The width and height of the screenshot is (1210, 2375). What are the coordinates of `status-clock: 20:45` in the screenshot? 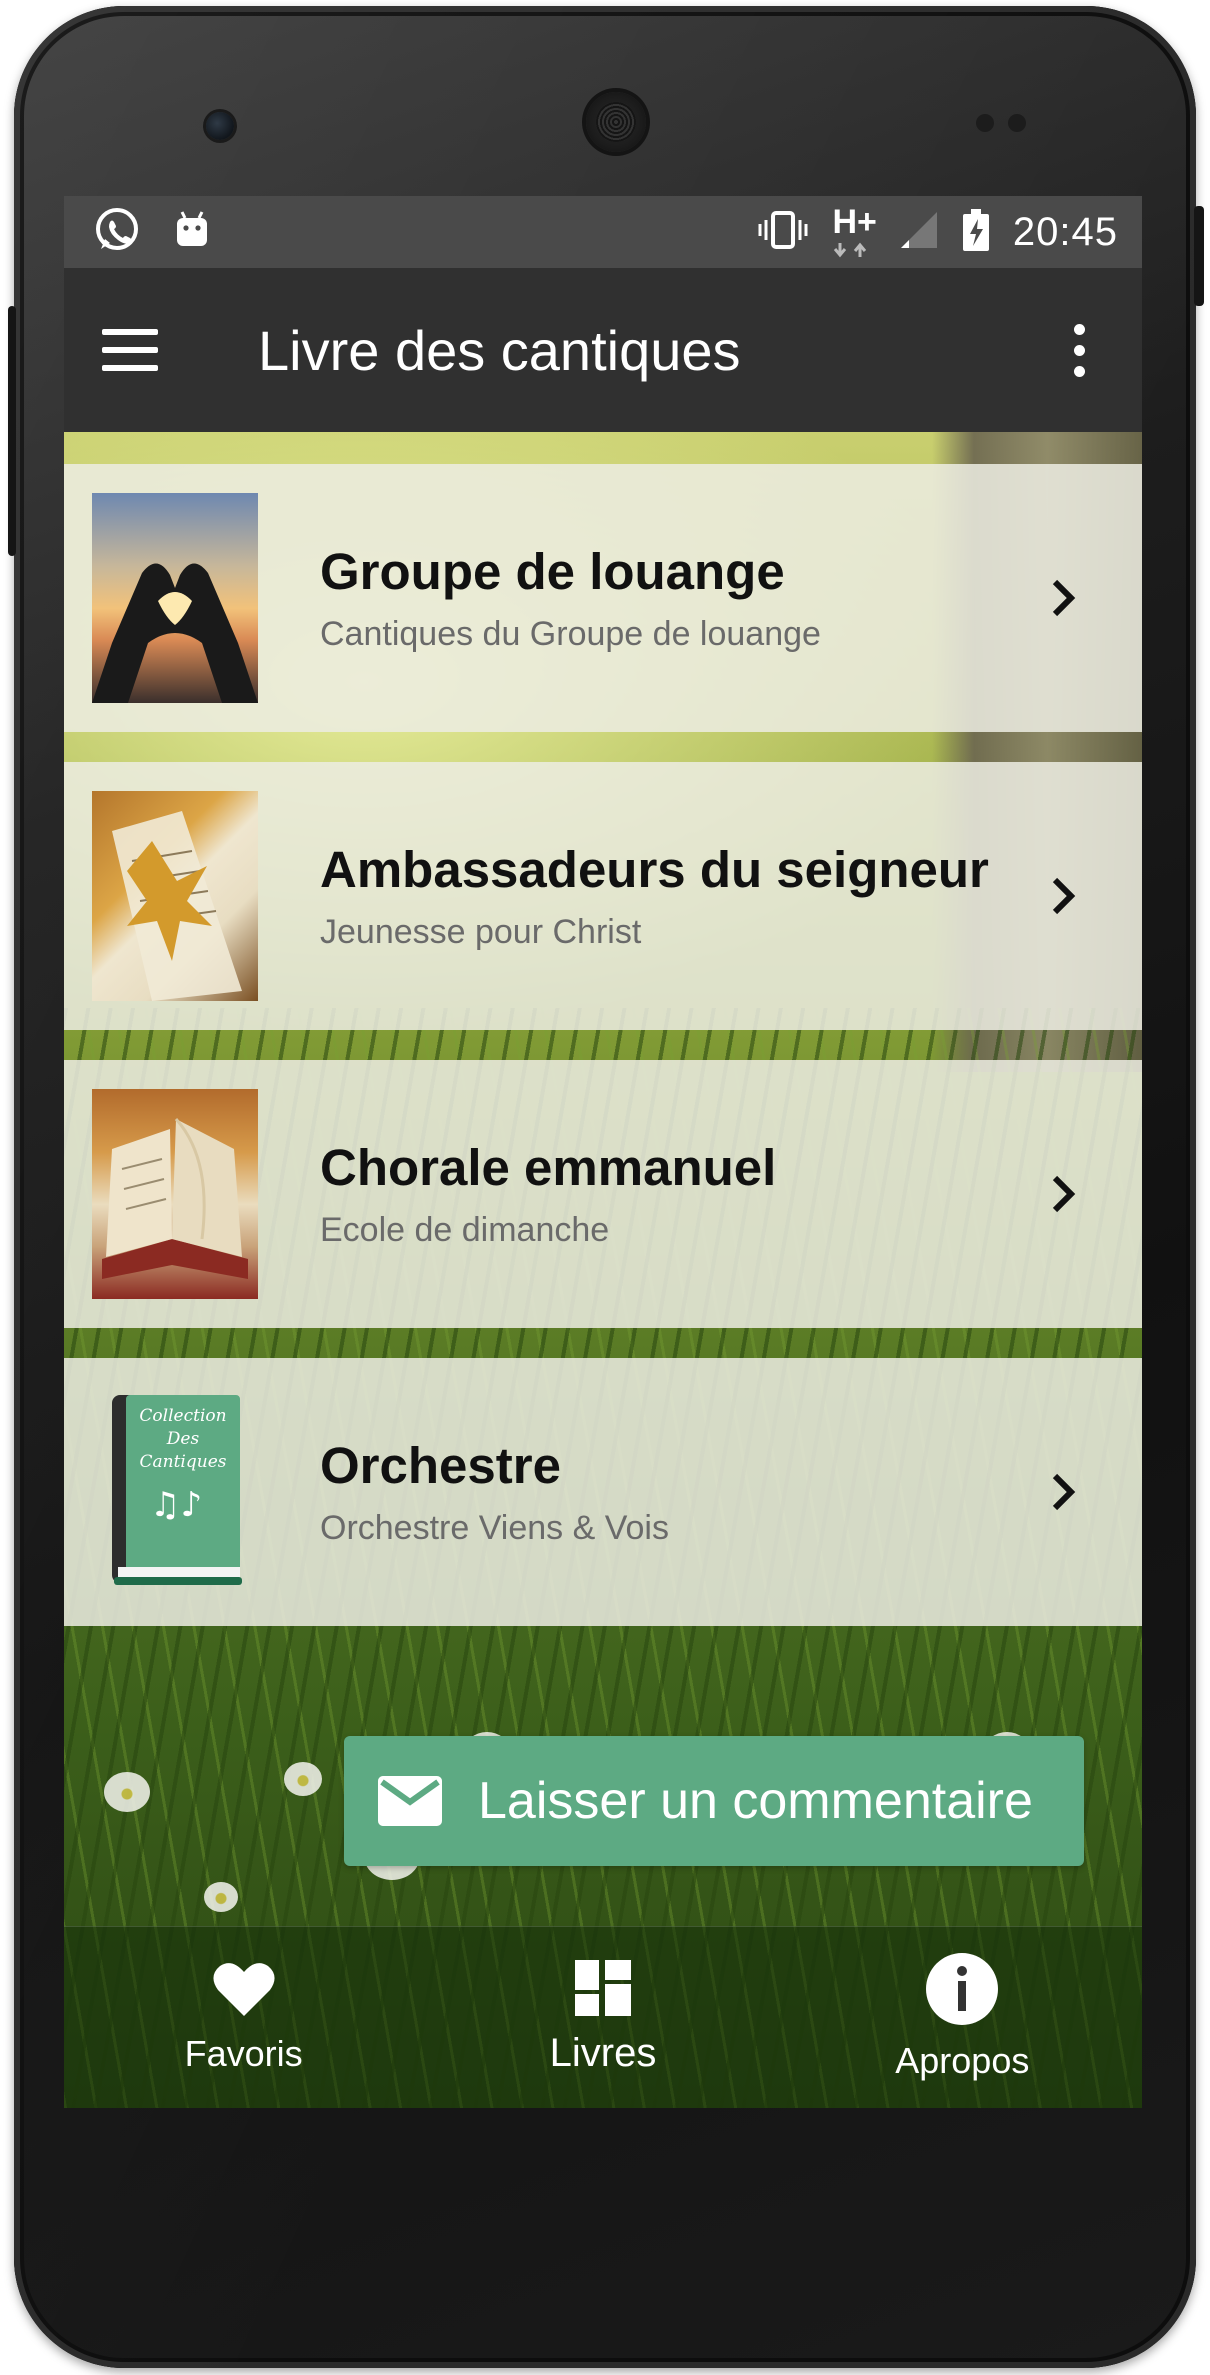 It's located at (1065, 231).